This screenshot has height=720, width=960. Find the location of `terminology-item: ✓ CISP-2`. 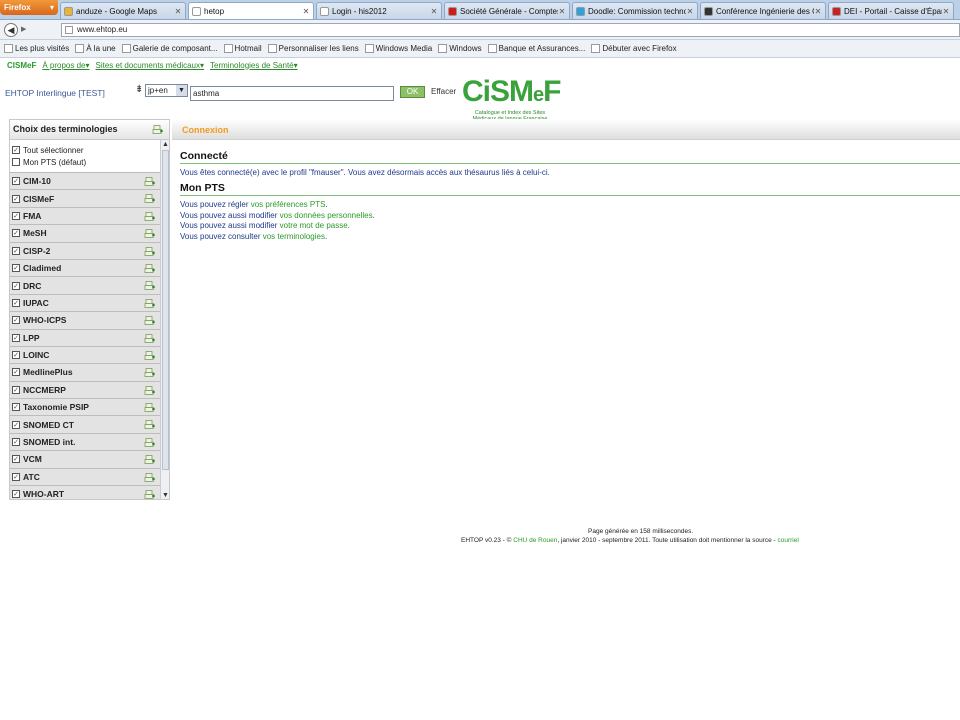

terminology-item: ✓ CISP-2 is located at coordinates (89, 251).